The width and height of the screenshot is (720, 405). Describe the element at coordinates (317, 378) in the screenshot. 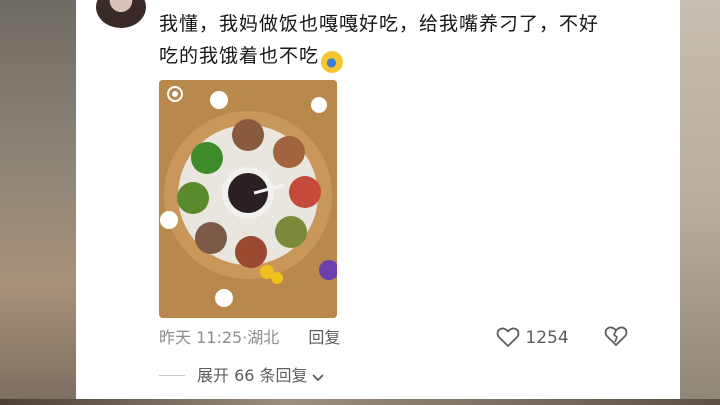

I see `chevron-down-icon` at that location.